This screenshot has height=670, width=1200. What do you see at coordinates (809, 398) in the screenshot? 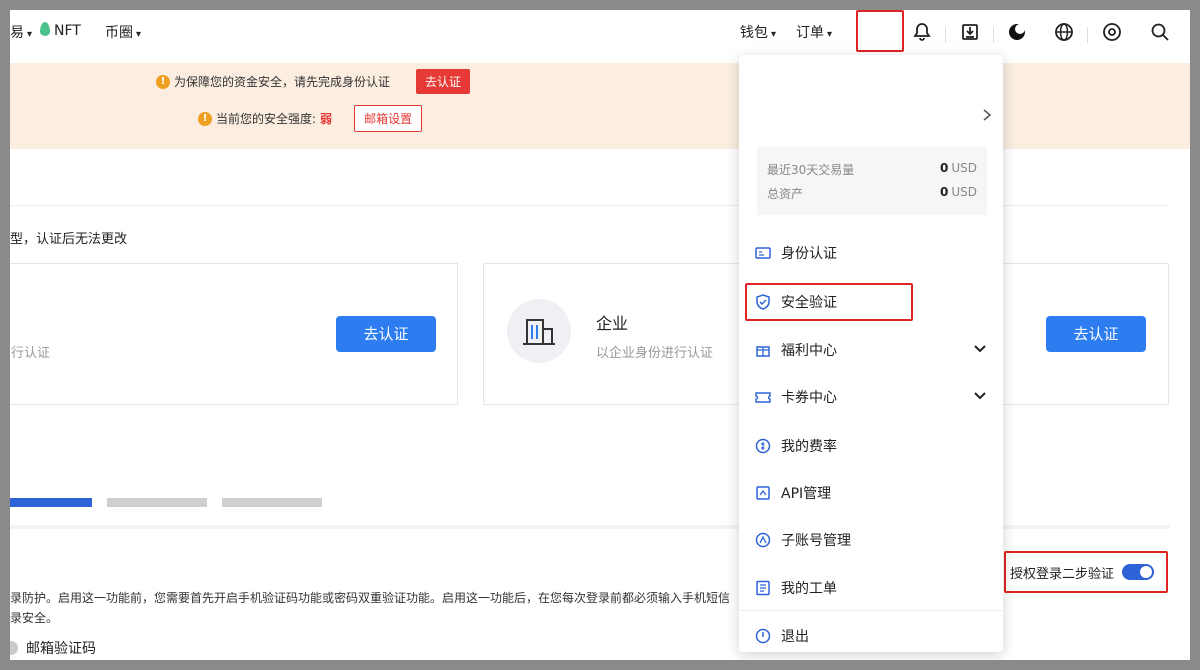
I see `menu-item-label: 卡券中心` at bounding box center [809, 398].